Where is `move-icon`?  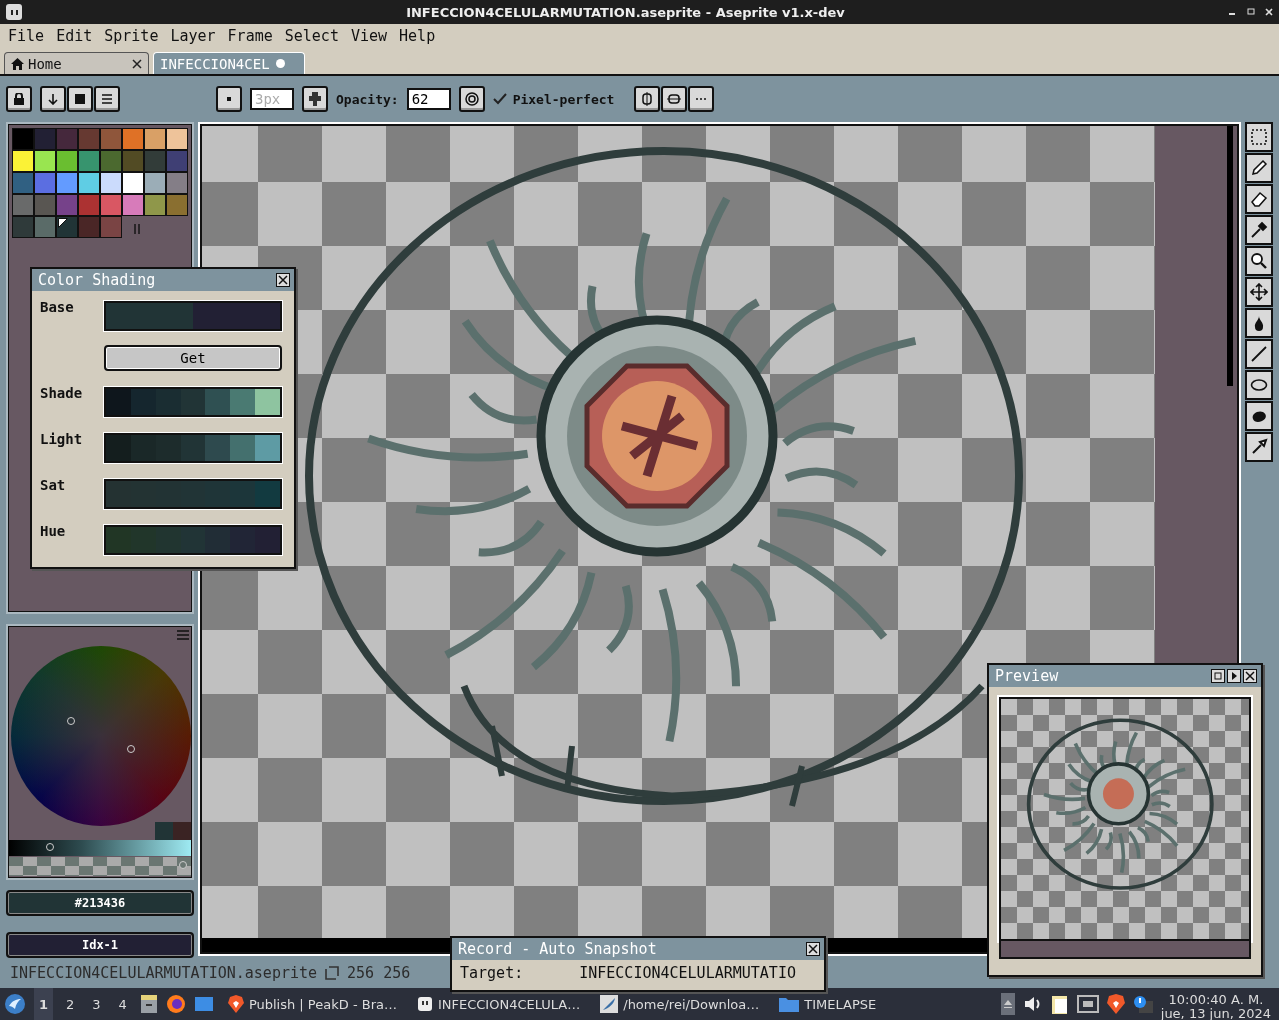 move-icon is located at coordinates (1259, 292).